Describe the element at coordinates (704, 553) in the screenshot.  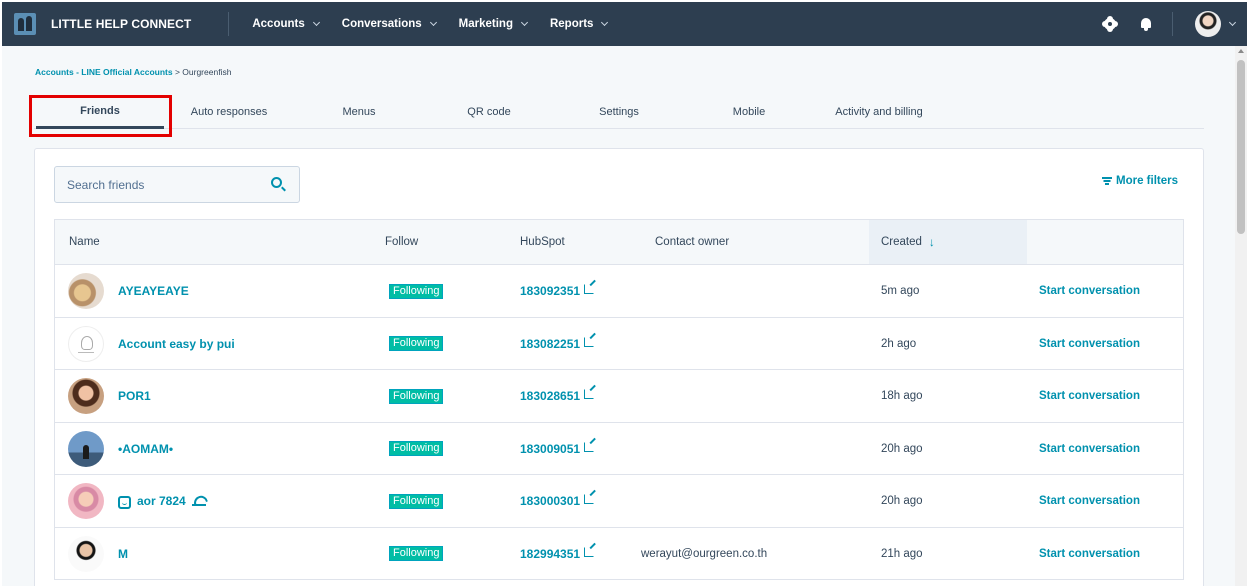
I see `contact-owner: werayut@ourgreen.co.th` at that location.